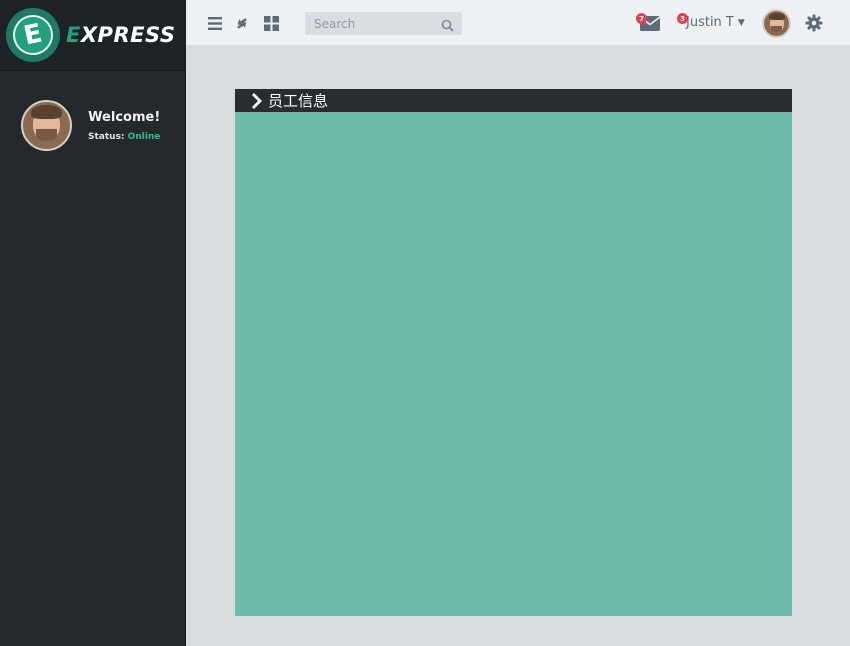 The height and width of the screenshot is (646, 850). I want to click on status-value: Online, so click(144, 136).